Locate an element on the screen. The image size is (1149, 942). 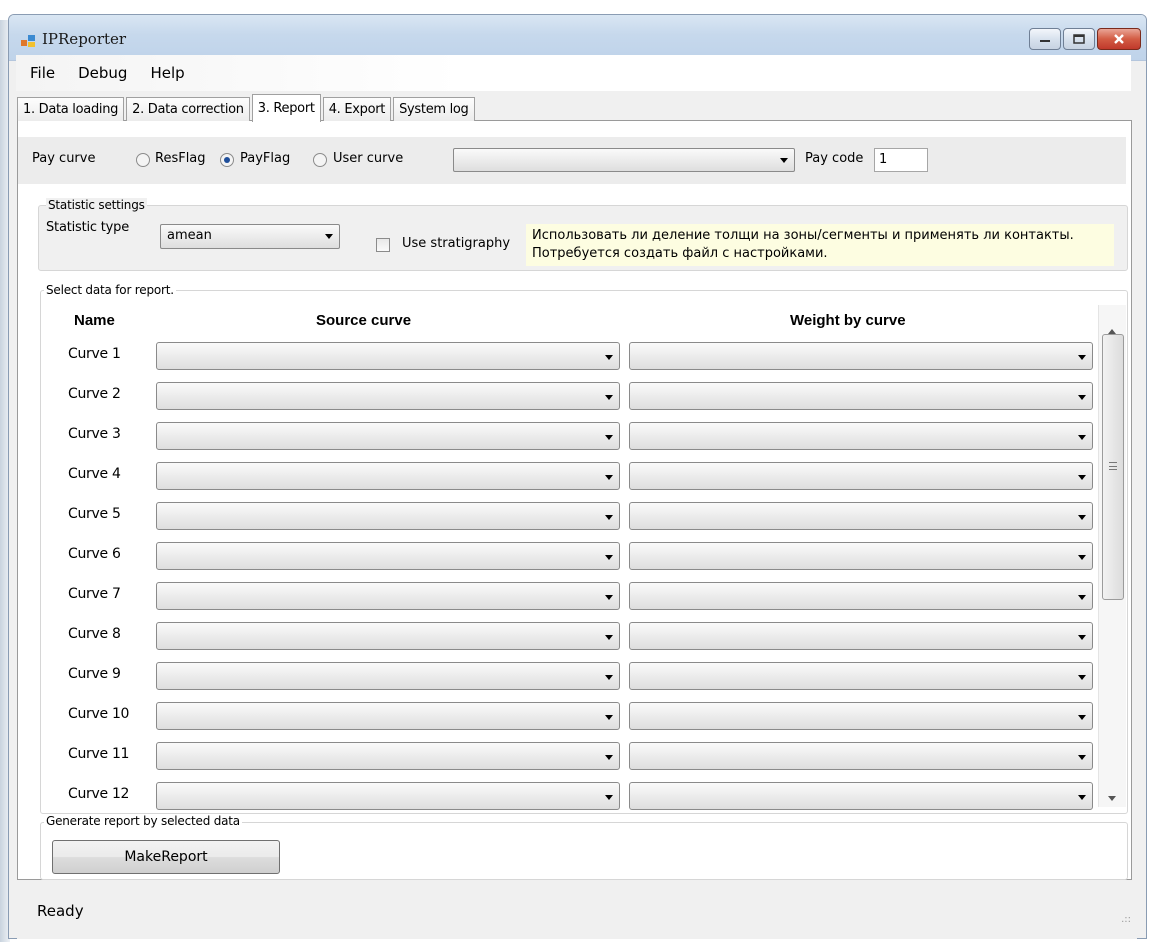
curve-row: Curve 7 is located at coordinates (570, 595).